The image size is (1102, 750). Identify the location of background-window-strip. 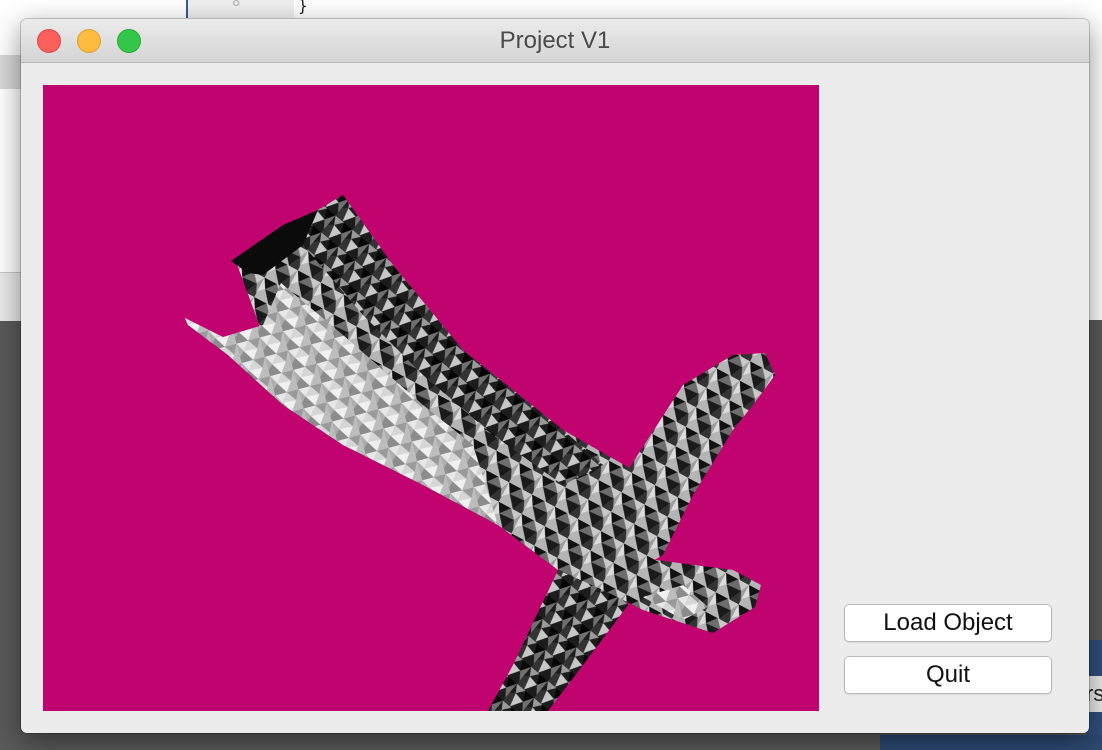
(991, 742).